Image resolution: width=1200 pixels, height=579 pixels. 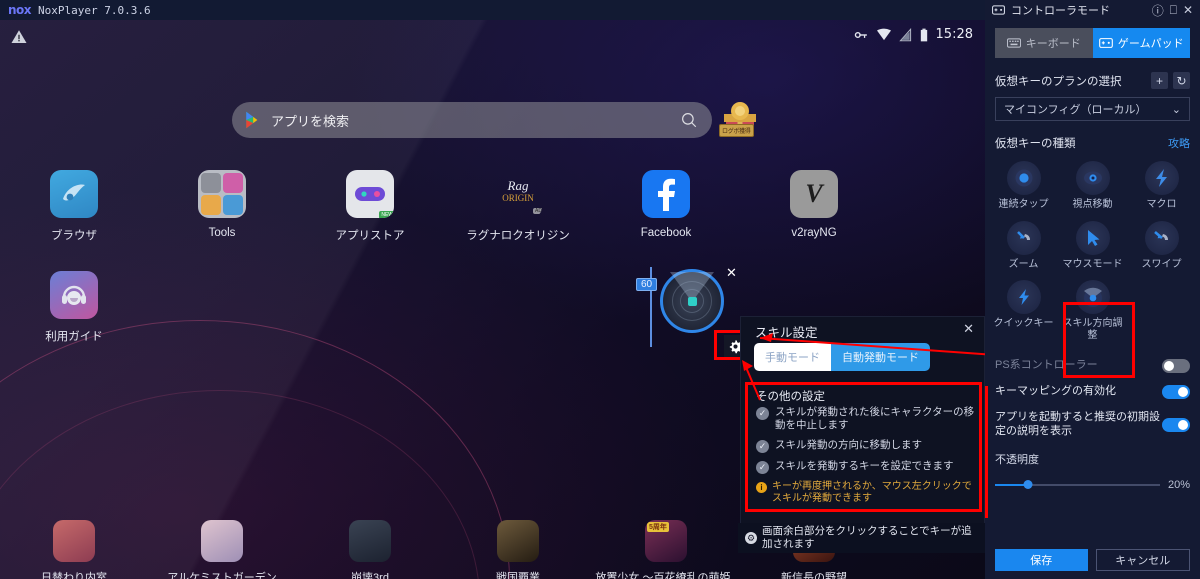 I want to click on app-store-icon: NEW, so click(x=370, y=194).